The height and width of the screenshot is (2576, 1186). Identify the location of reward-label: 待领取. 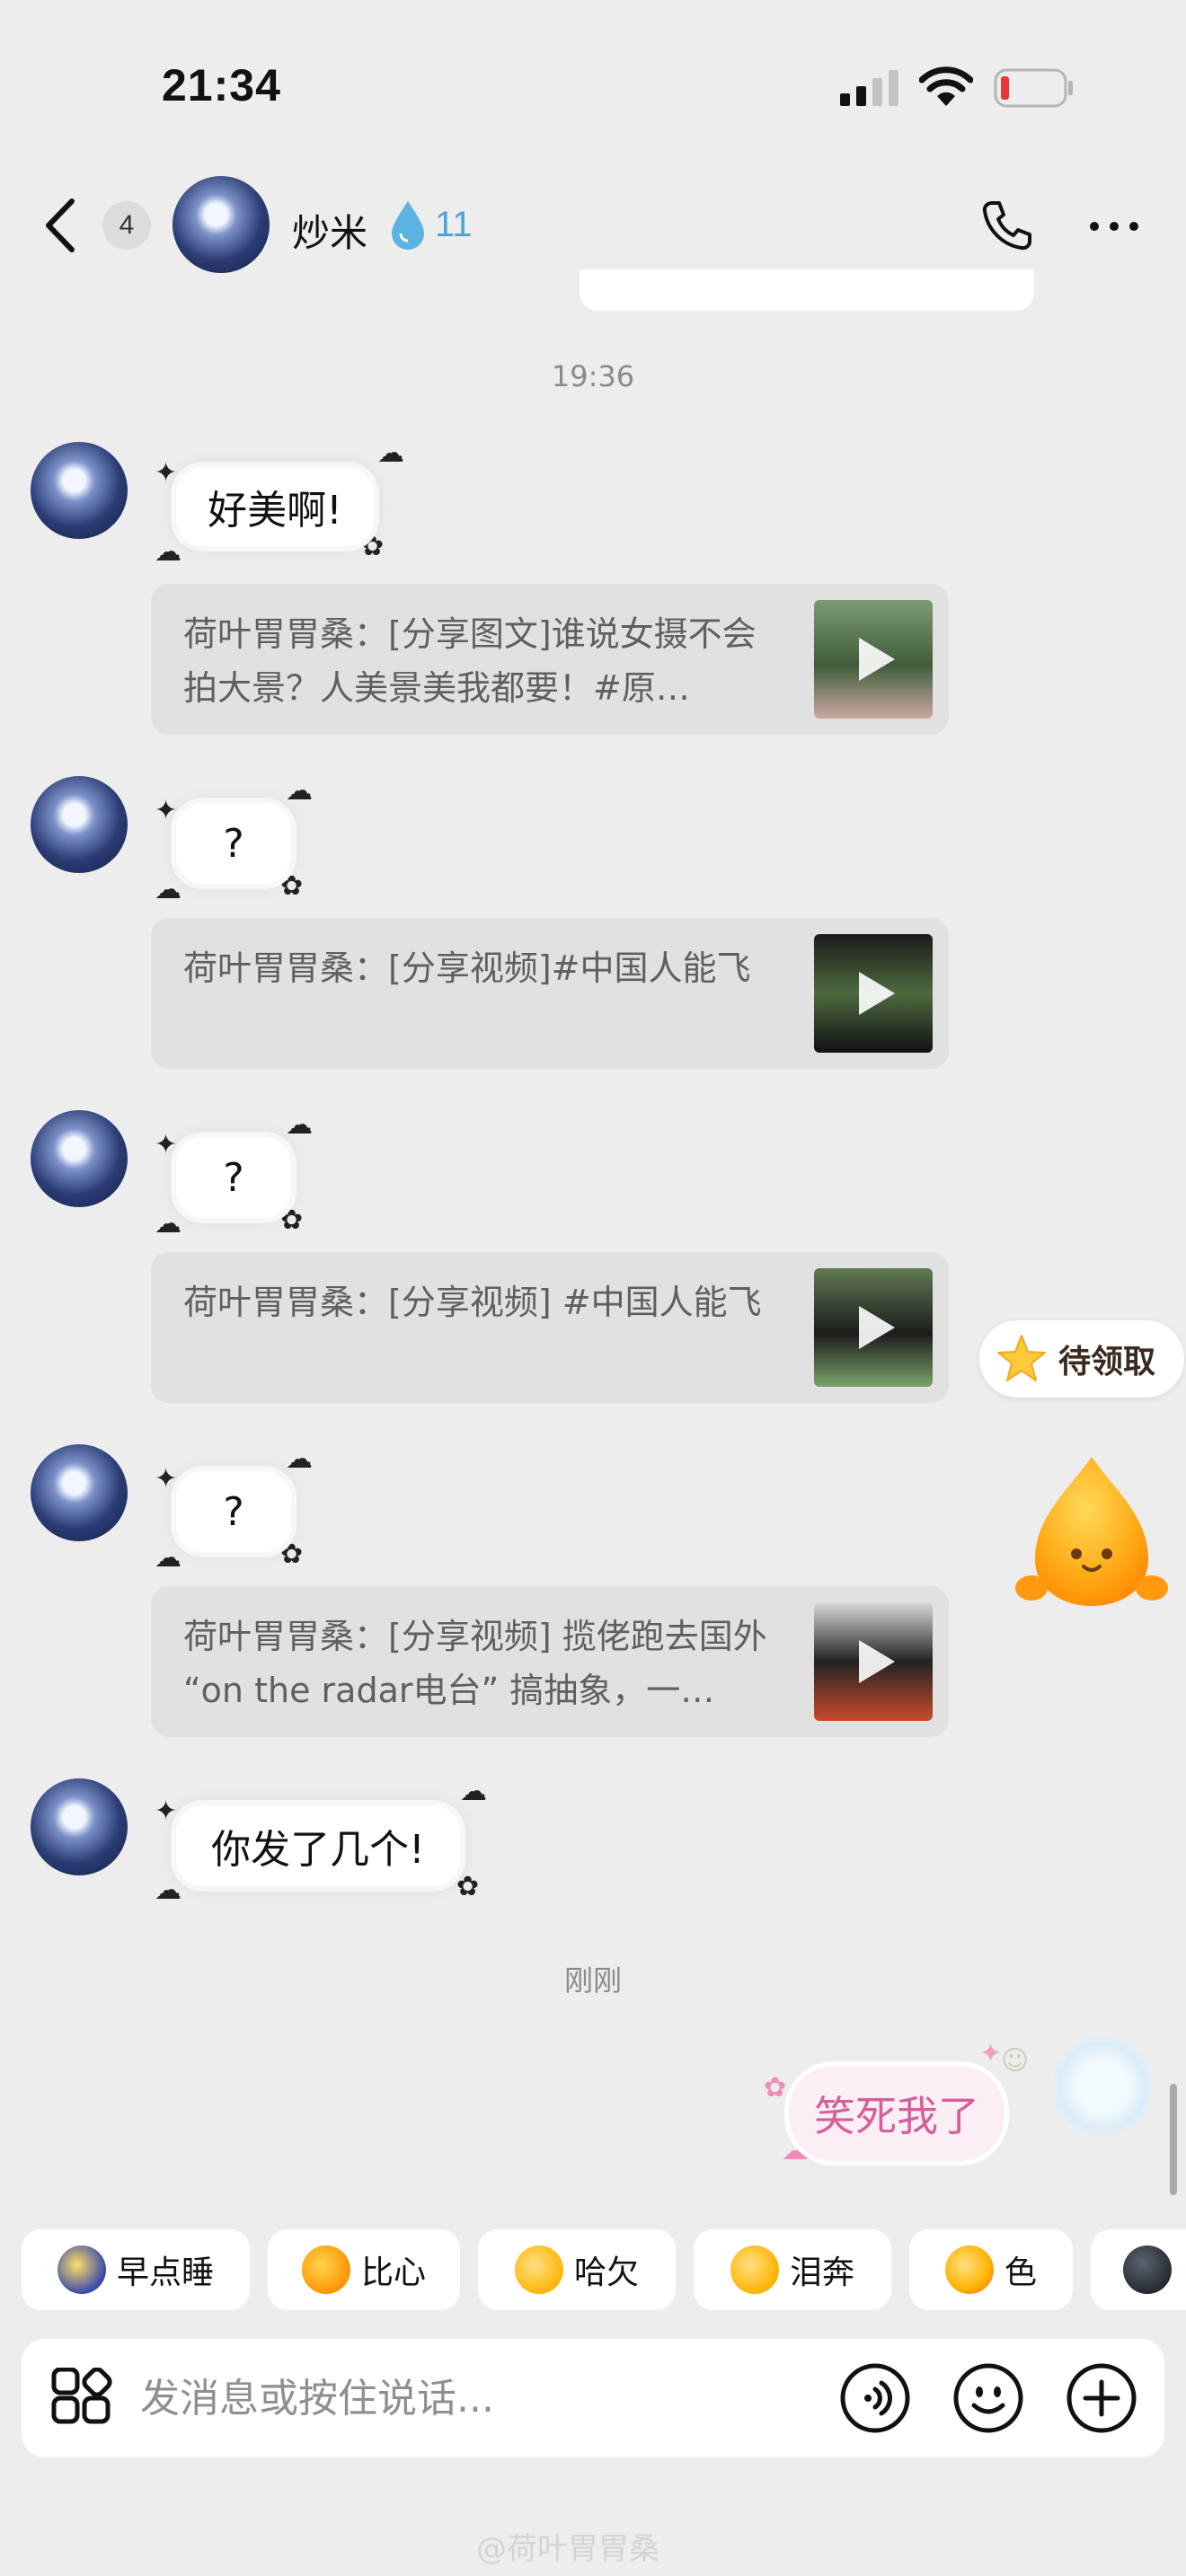
(1107, 1362).